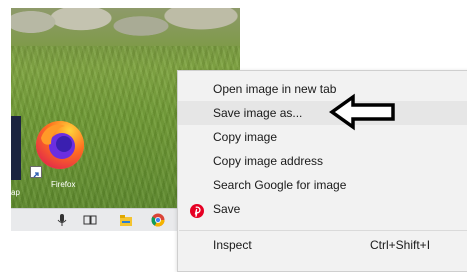 The width and height of the screenshot is (467, 272). Describe the element at coordinates (16, 148) in the screenshot. I see `partial-window` at that location.